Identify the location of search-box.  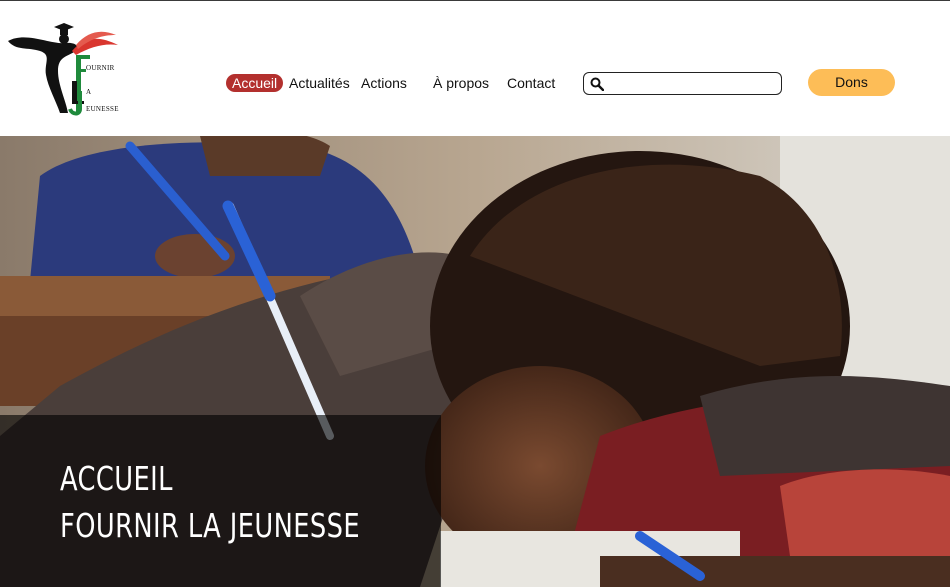
(682, 83).